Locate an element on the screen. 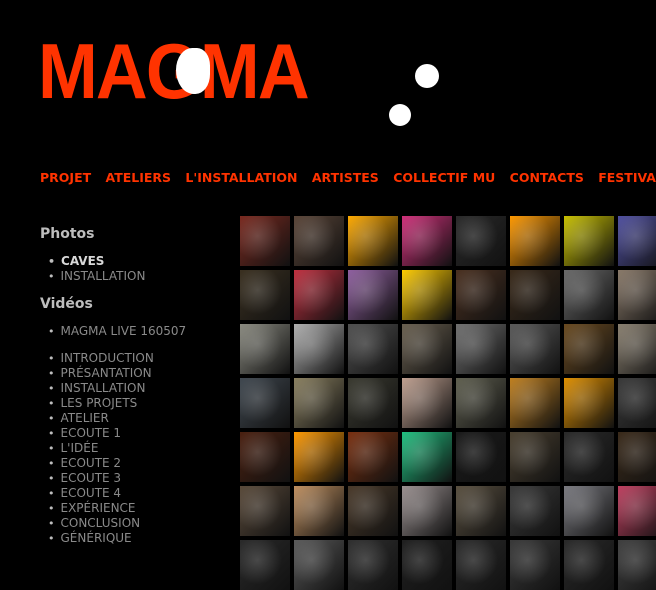 The image size is (656, 590). video-item: CONCLUSION is located at coordinates (137, 523).